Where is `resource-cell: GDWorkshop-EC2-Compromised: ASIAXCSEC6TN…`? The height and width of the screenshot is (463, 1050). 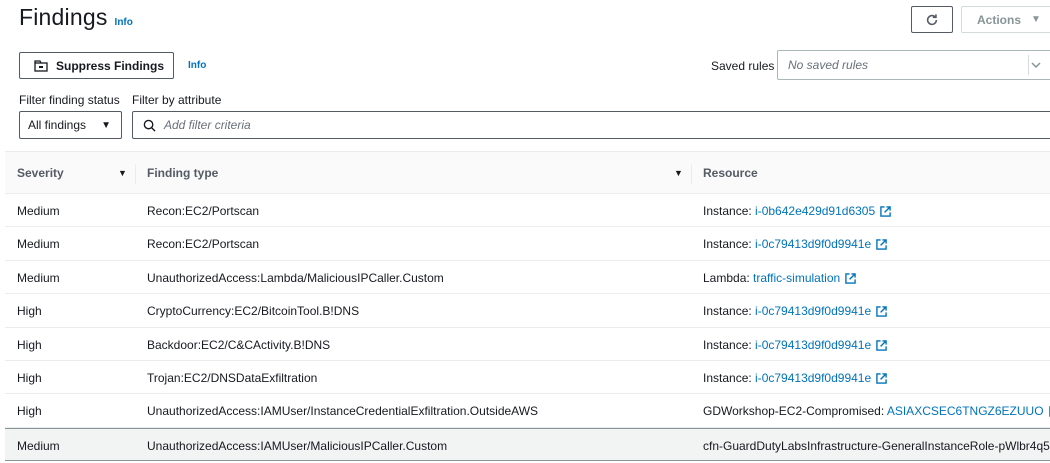
resource-cell: GDWorkshop-EC2-Compromised: ASIAXCSEC6TN… is located at coordinates (876, 412).